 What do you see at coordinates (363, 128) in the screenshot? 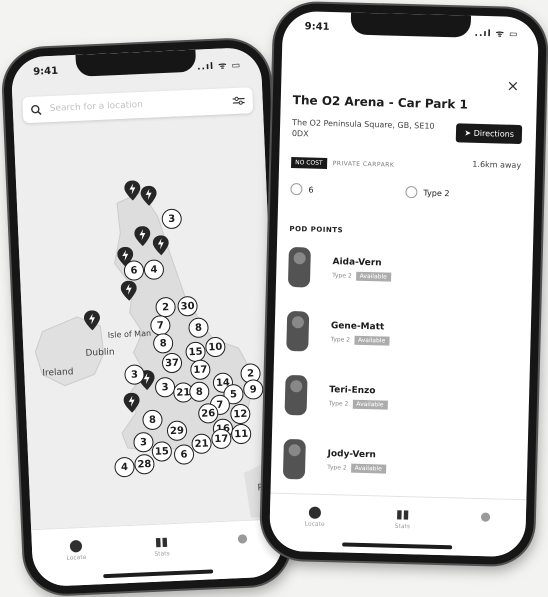
I see `location-address: The O2 Peninsula Square, GB, SE10 0DX` at bounding box center [363, 128].